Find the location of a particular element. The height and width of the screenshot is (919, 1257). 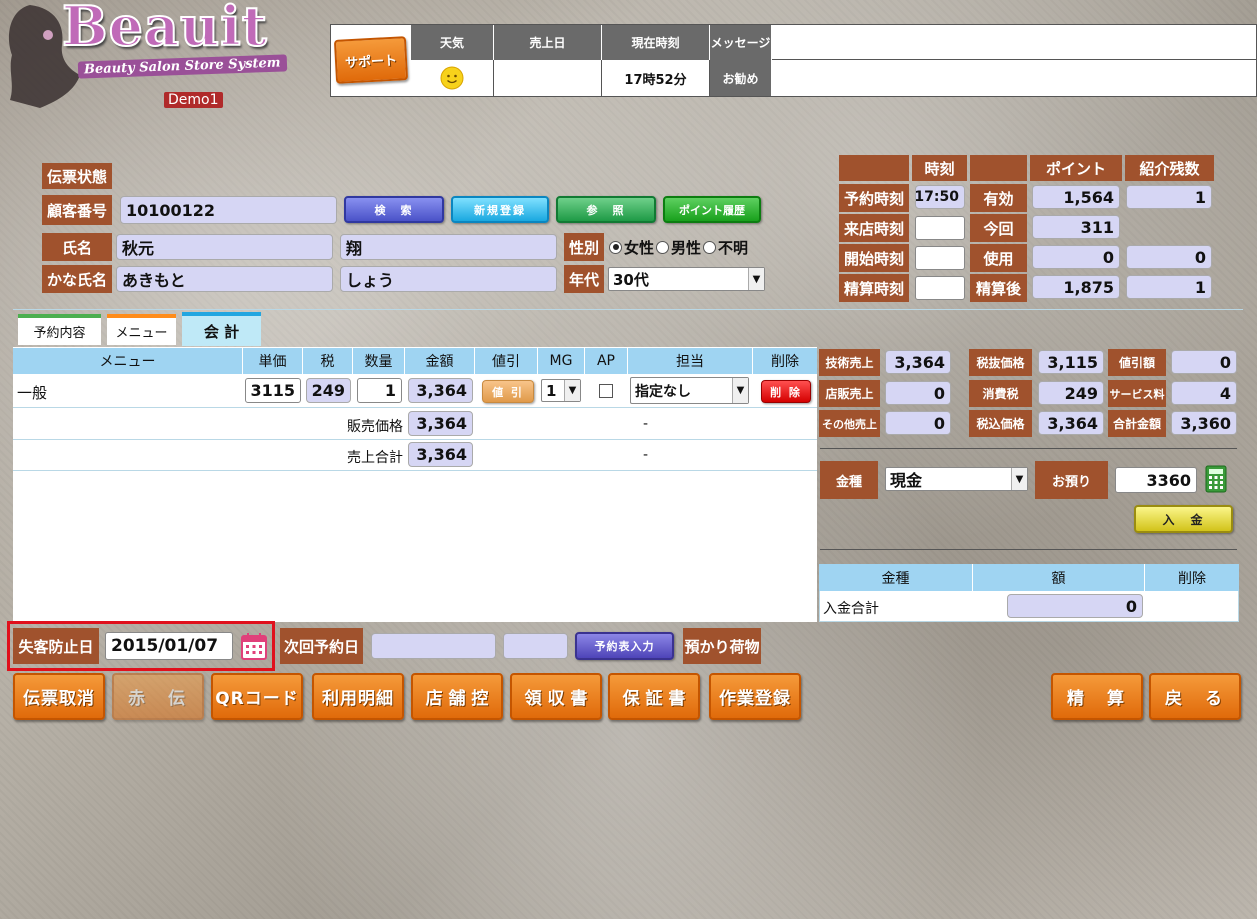

reservation-input-button: 予約表入力 is located at coordinates (624, 646).